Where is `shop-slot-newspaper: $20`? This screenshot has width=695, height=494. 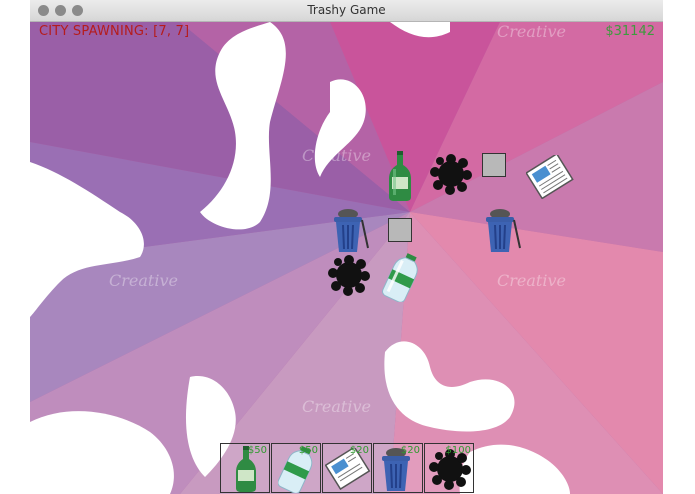 shop-slot-newspaper: $20 is located at coordinates (347, 468).